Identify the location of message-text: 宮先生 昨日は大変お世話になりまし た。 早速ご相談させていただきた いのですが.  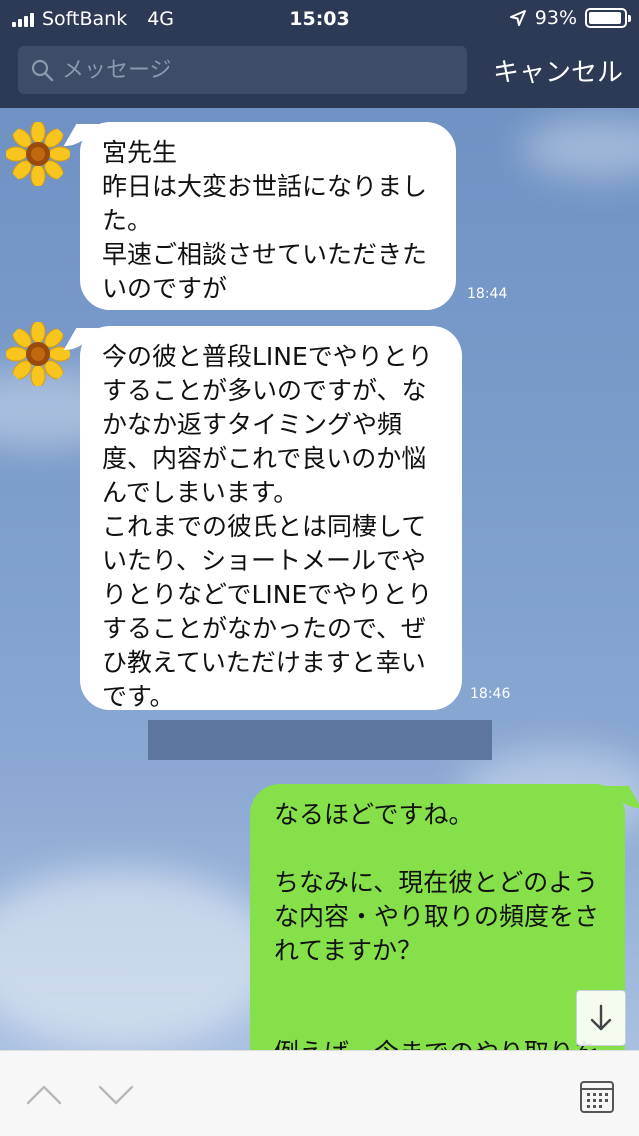
(265, 220).